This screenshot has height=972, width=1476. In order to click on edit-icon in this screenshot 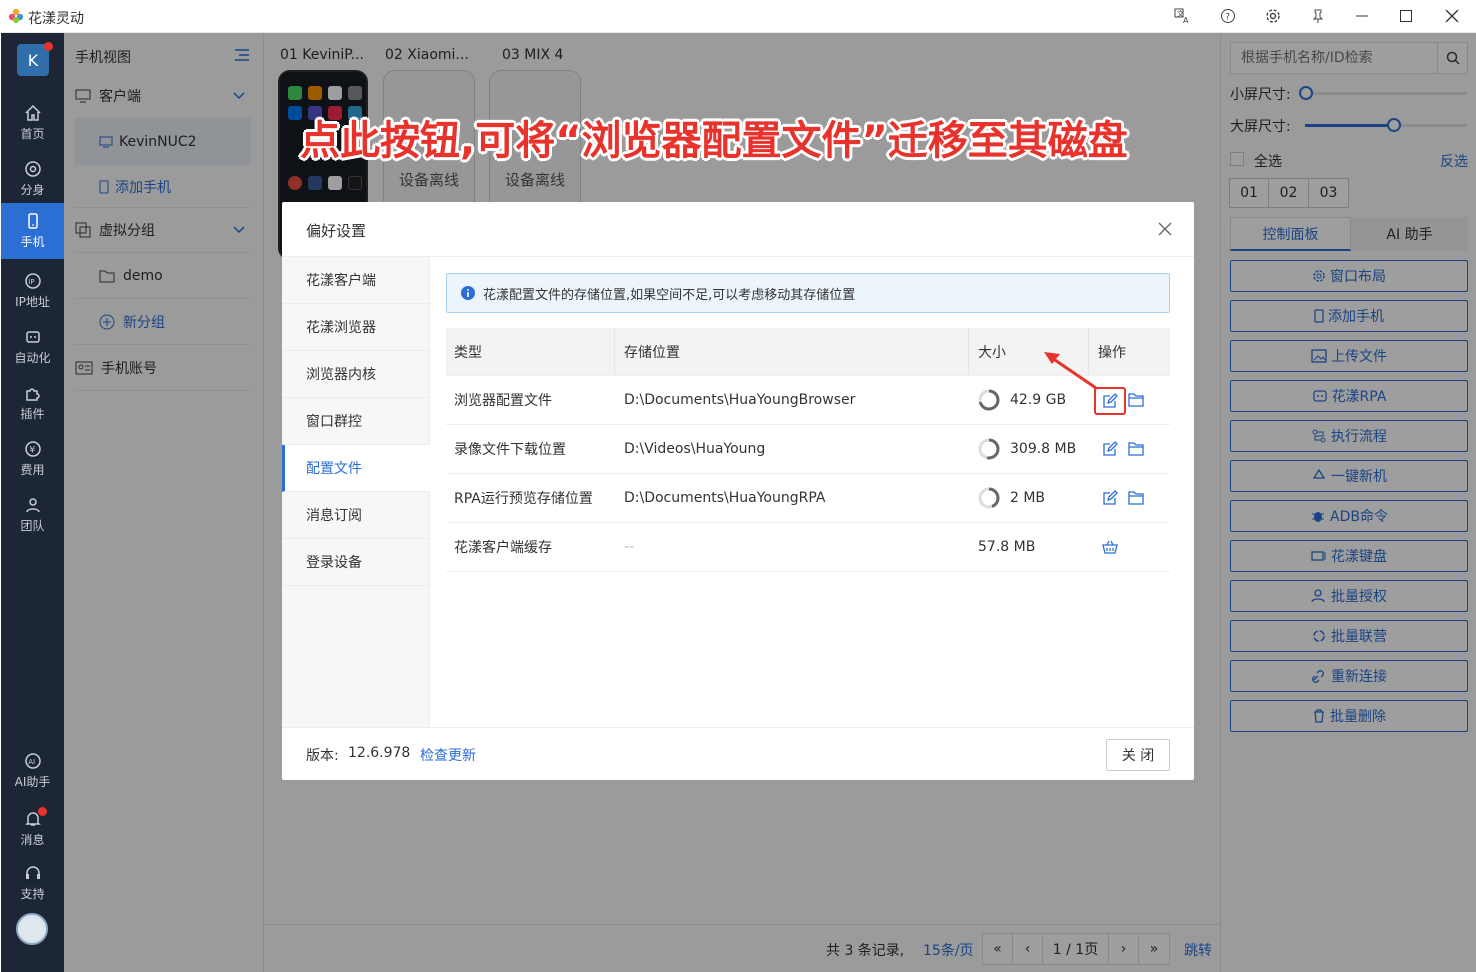, I will do `click(1110, 448)`.